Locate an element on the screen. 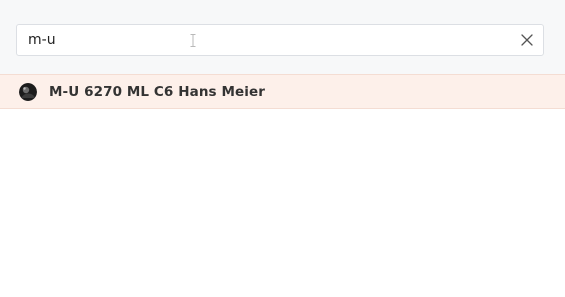  avatar is located at coordinates (28, 92).